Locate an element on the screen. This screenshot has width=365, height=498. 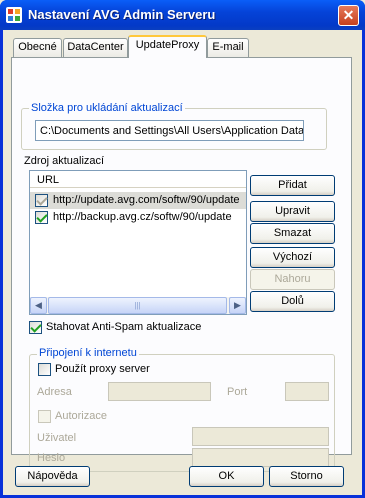
delete-button: Smazat is located at coordinates (292, 233).